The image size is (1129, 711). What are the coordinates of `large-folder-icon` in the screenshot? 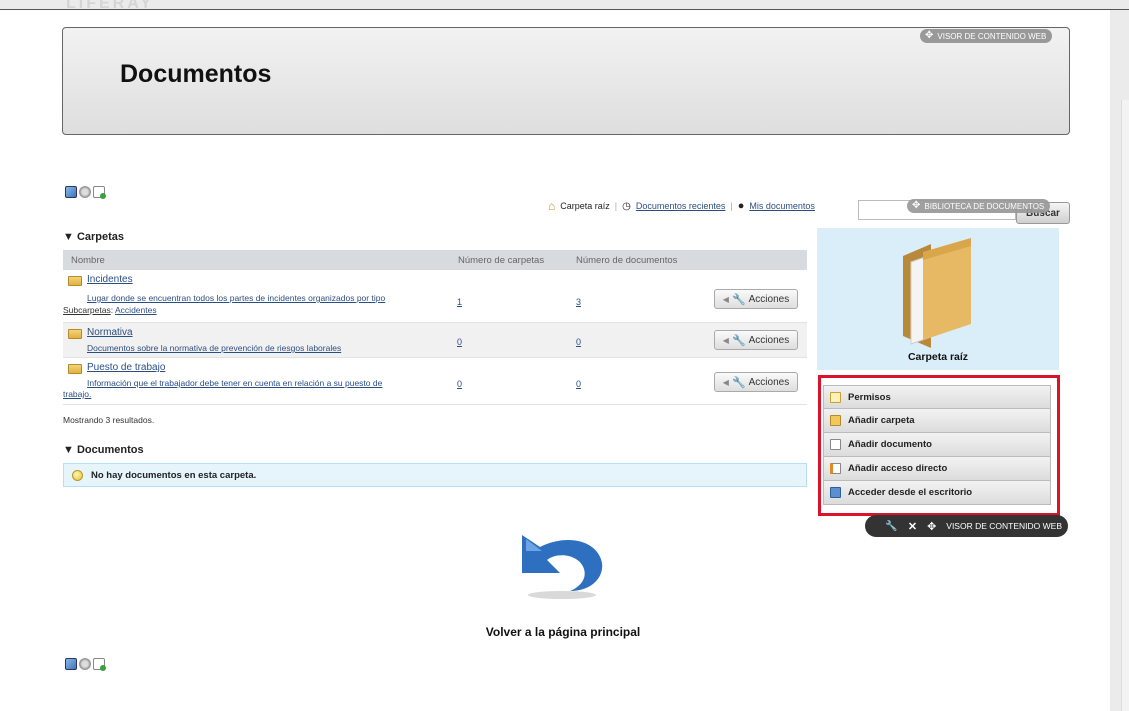 It's located at (937, 293).